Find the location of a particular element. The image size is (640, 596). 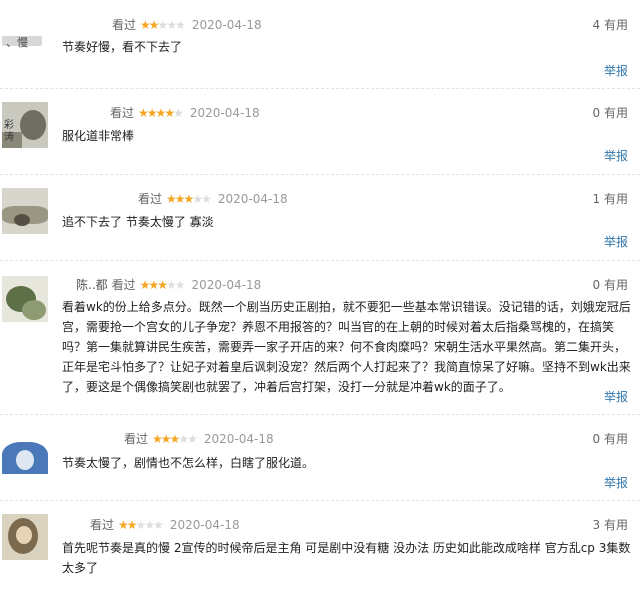

review-content: 节奏好慢，看不下去了 is located at coordinates (122, 47).